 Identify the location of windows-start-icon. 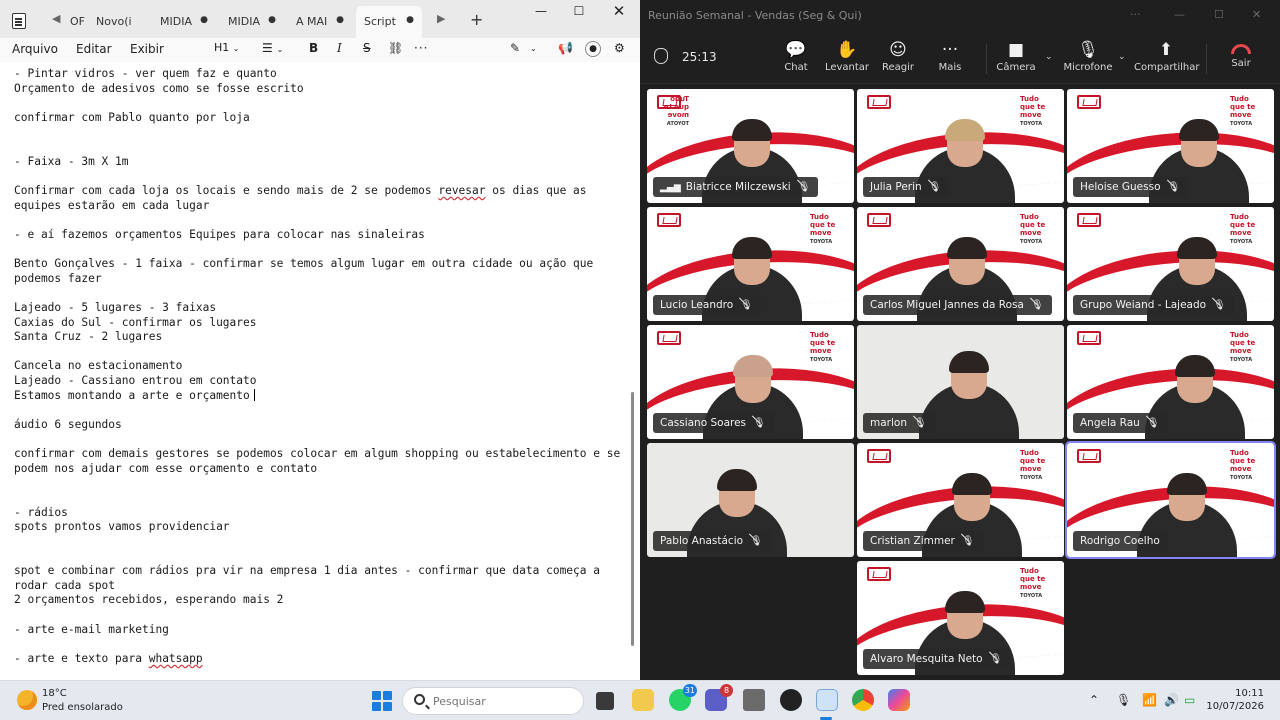
(382, 701).